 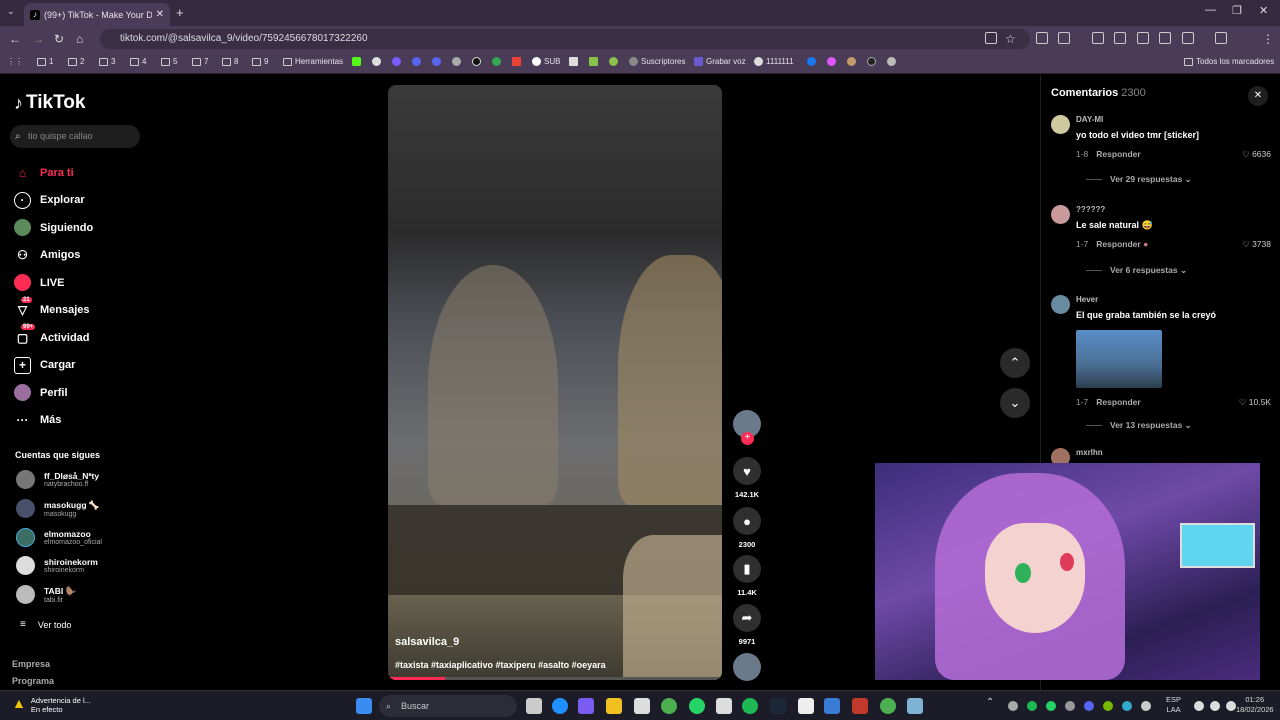 What do you see at coordinates (1070, 706) in the screenshot?
I see `tray-steam-icon` at bounding box center [1070, 706].